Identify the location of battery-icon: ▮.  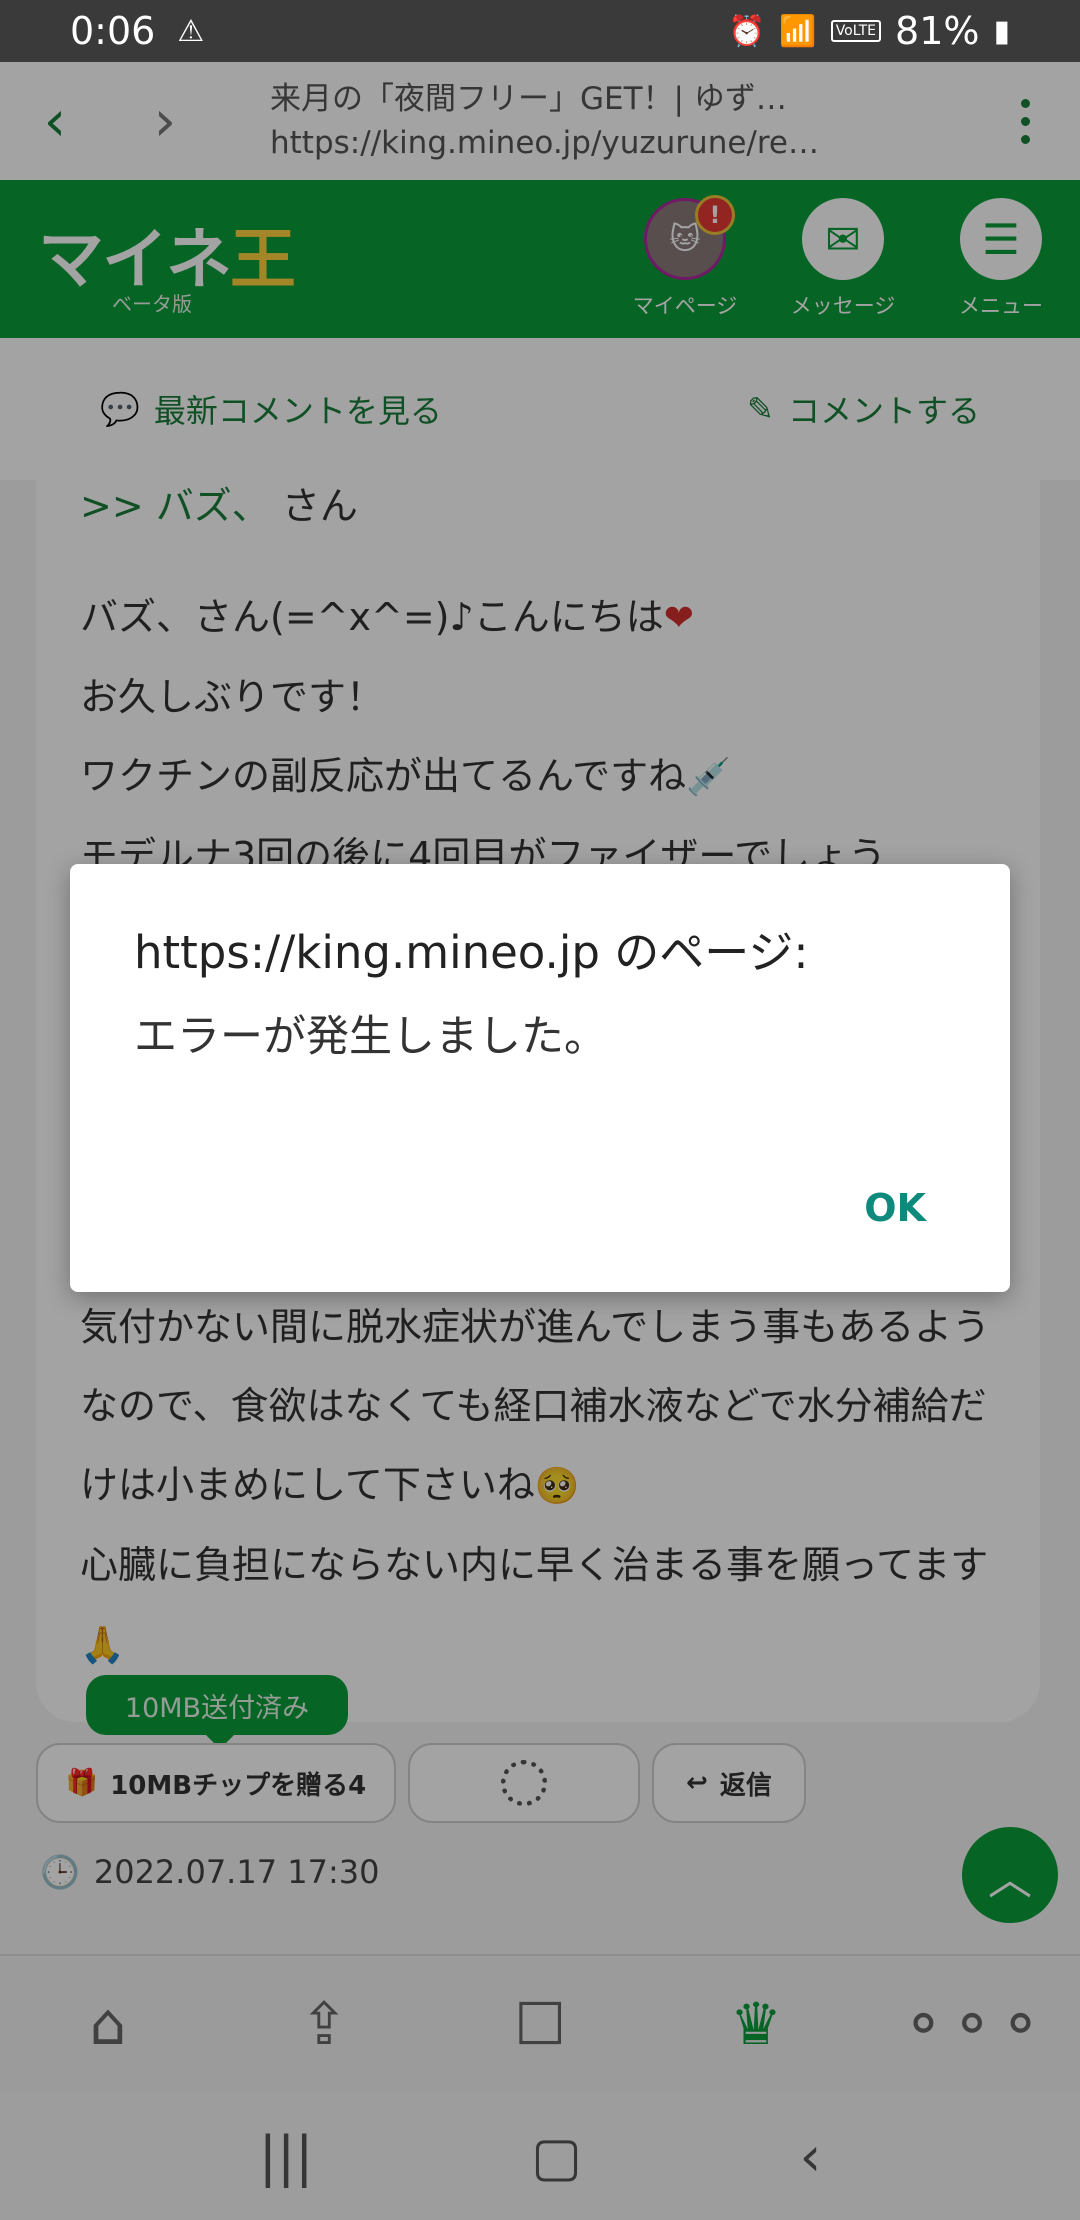
(1001, 31).